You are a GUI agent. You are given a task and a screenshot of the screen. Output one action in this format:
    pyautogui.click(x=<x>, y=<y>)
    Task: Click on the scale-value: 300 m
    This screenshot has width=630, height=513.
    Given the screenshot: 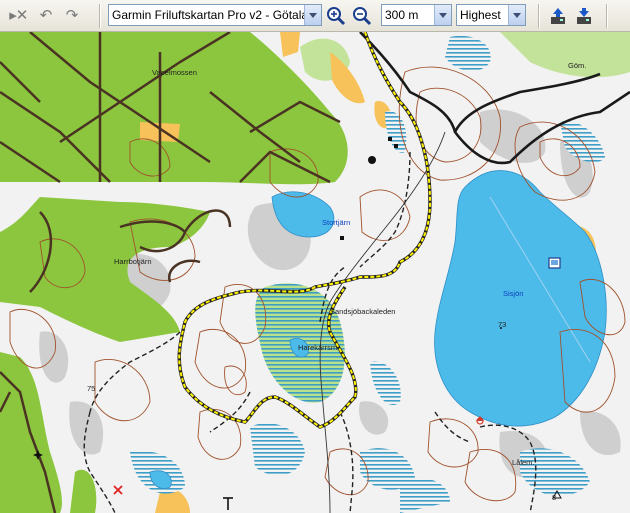 What is the action you would take?
    pyautogui.click(x=402, y=15)
    